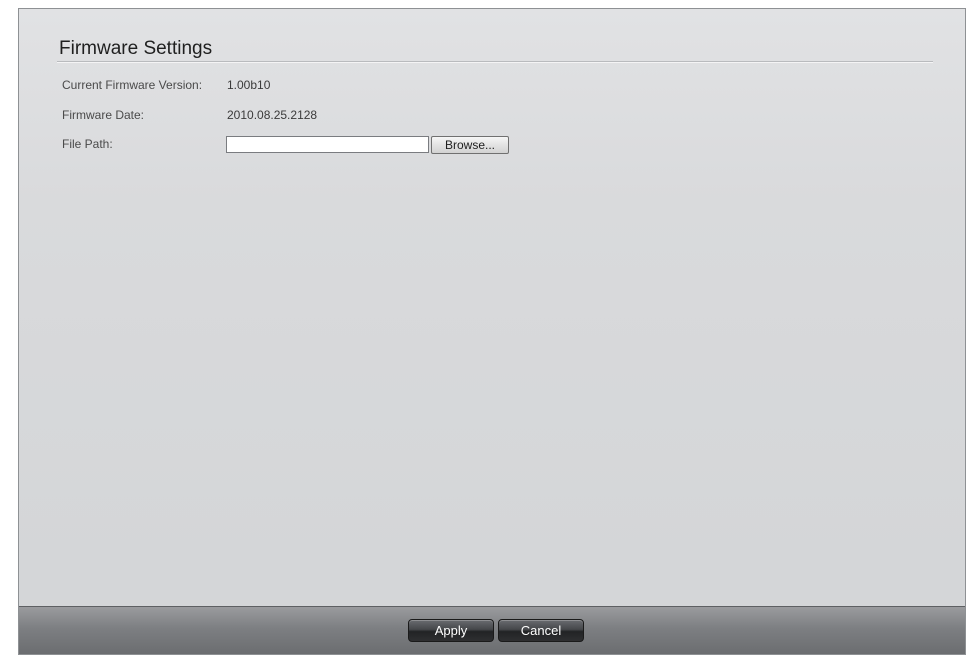 The height and width of the screenshot is (658, 979). What do you see at coordinates (132, 85) in the screenshot?
I see `current-firmware-version-label: Current Firmware Version:` at bounding box center [132, 85].